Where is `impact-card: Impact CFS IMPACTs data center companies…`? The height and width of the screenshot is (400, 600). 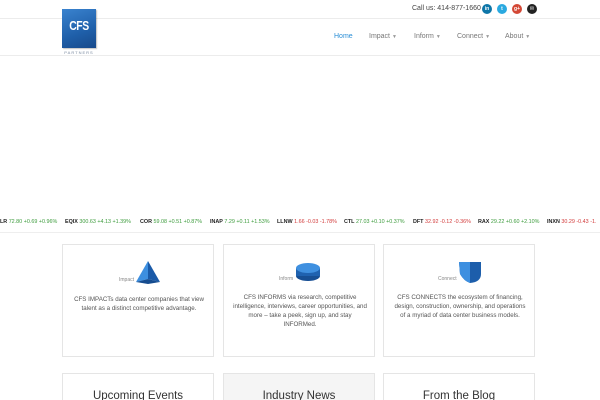
impact-card: Impact CFS IMPACTs data center companies… is located at coordinates (138, 300).